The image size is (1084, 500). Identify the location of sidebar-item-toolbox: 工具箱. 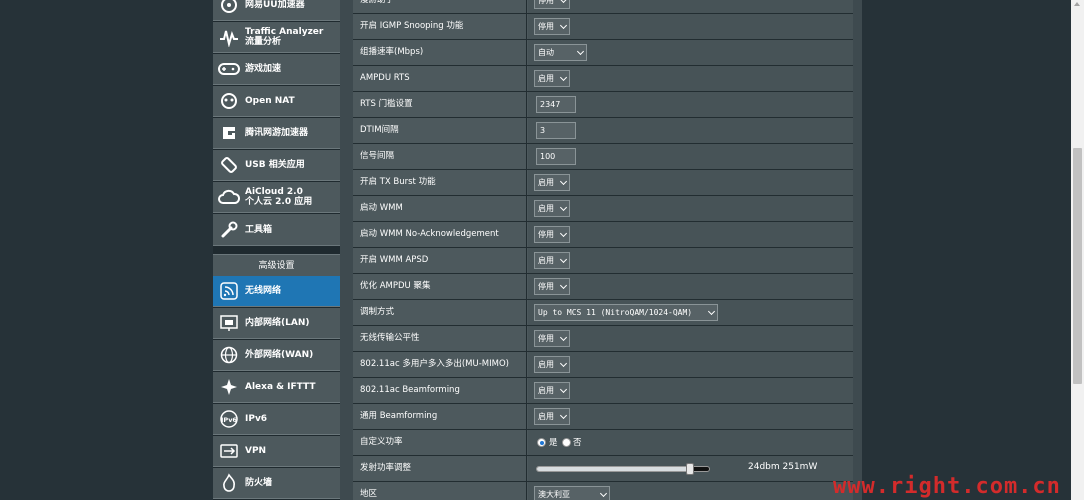
(276, 230).